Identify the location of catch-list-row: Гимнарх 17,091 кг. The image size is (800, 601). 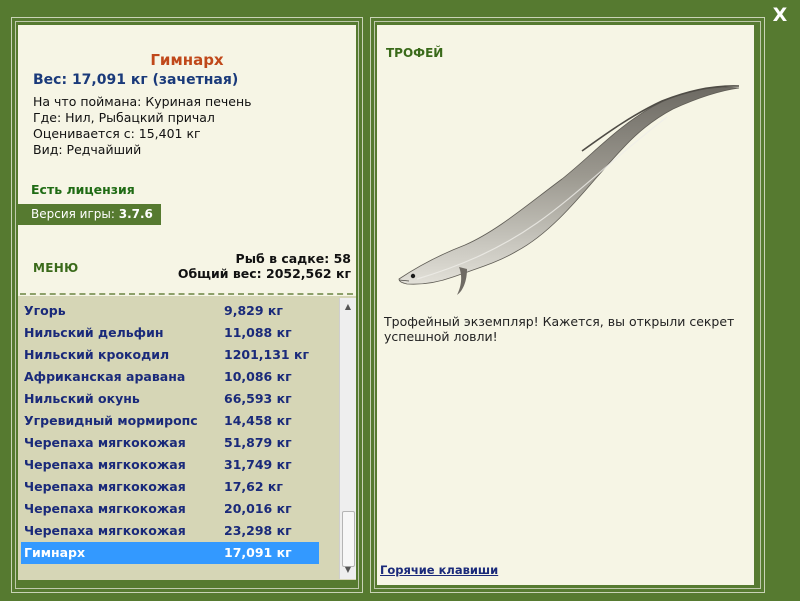
(170, 553).